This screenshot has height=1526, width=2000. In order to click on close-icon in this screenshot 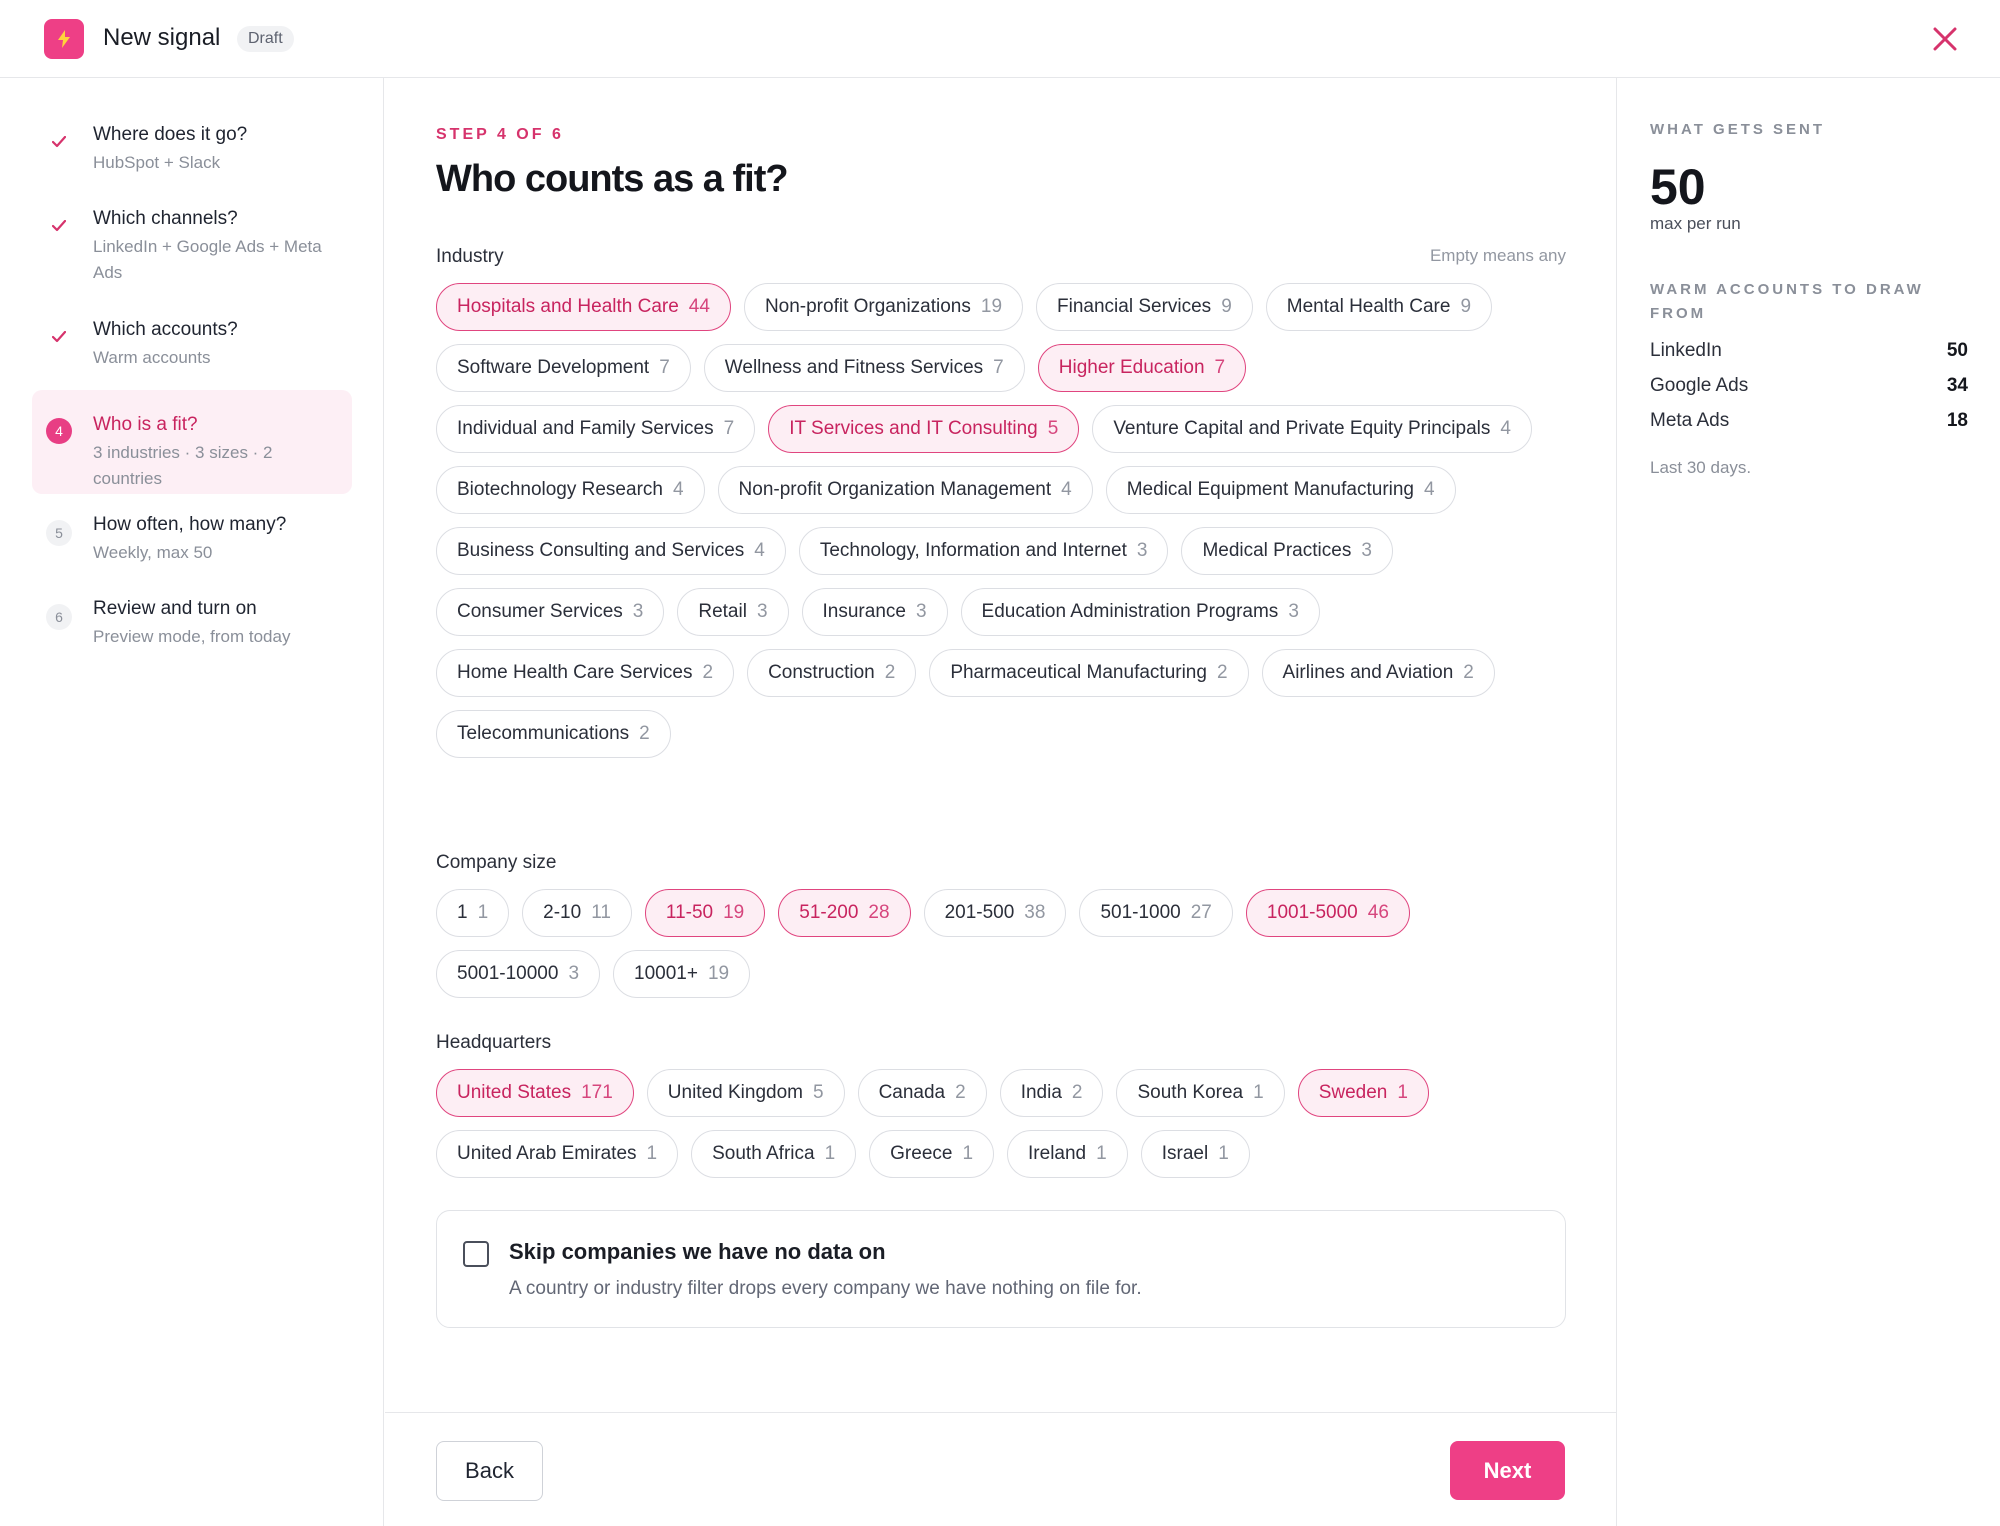, I will do `click(1945, 39)`.